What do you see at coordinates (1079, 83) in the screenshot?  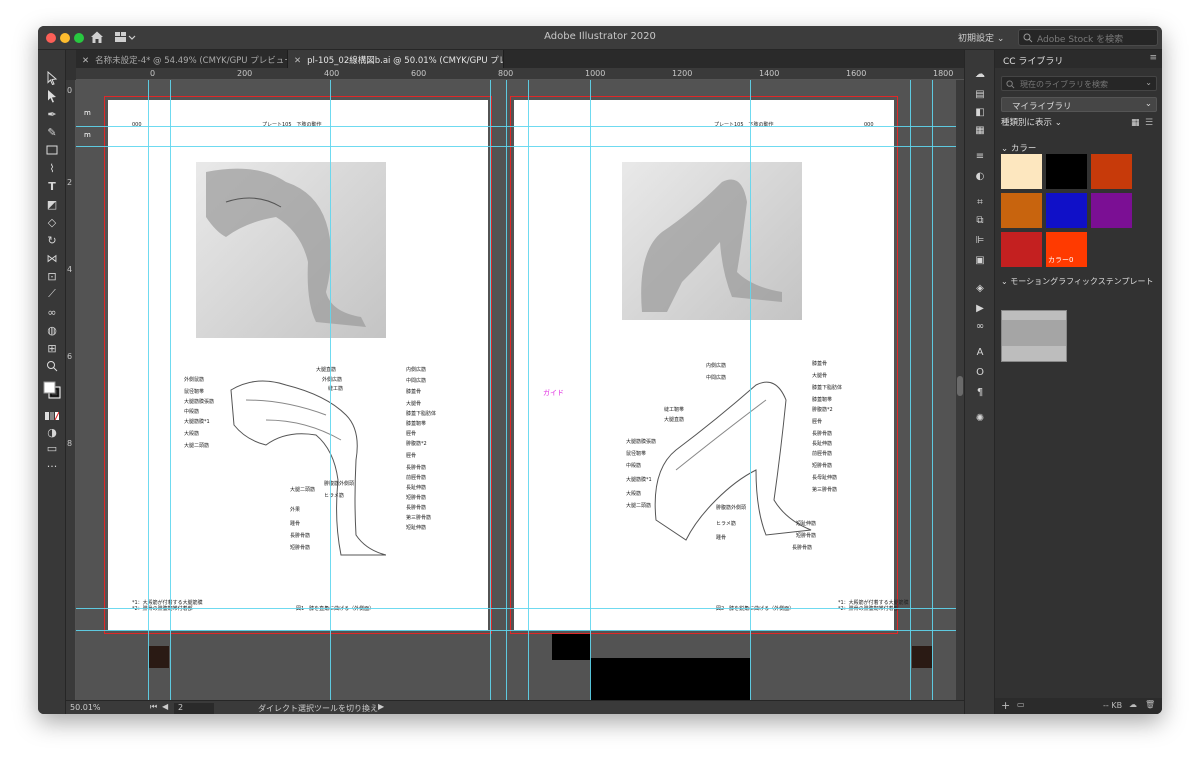 I see `library-search-input: 現在のライブラリを検索 ⌄` at bounding box center [1079, 83].